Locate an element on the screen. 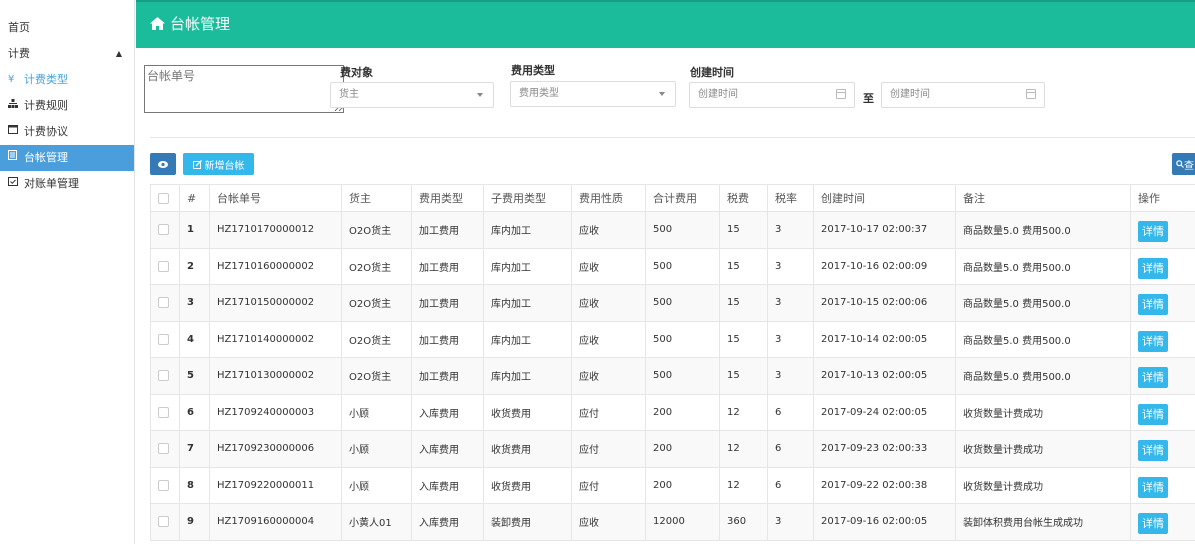  fee-type-select-value: 费用类型 is located at coordinates (539, 93).